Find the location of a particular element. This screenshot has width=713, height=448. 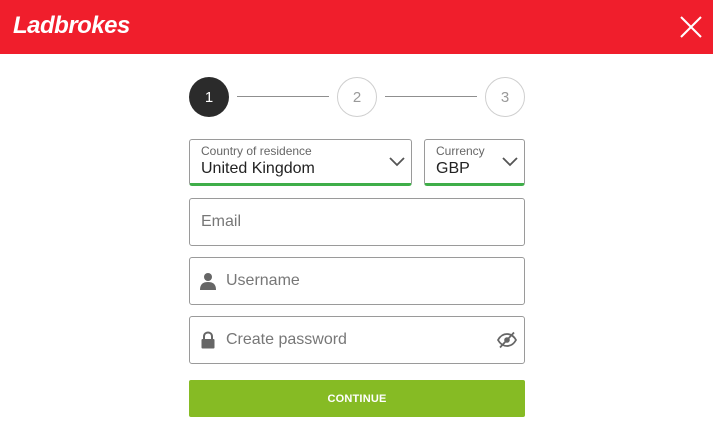

password-field-container is located at coordinates (357, 340).